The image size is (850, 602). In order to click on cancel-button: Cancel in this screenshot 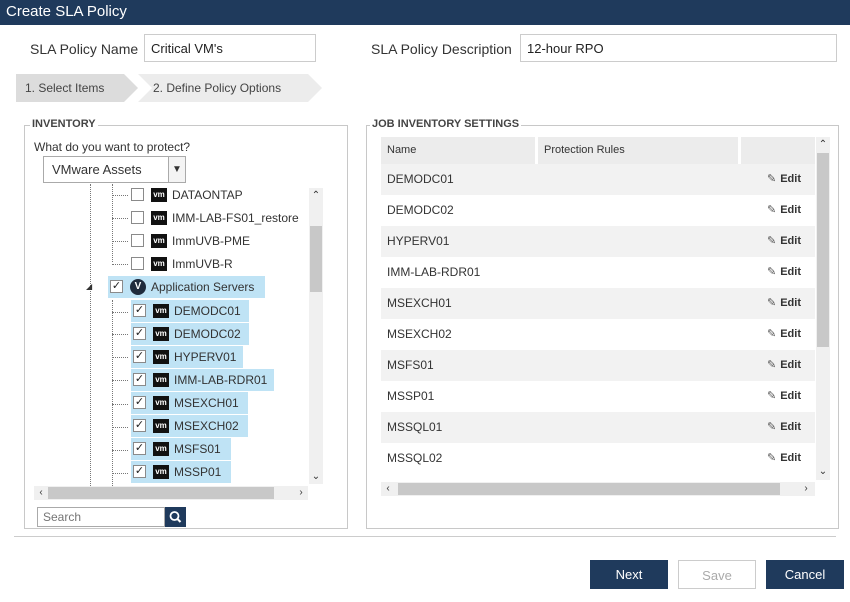, I will do `click(805, 574)`.